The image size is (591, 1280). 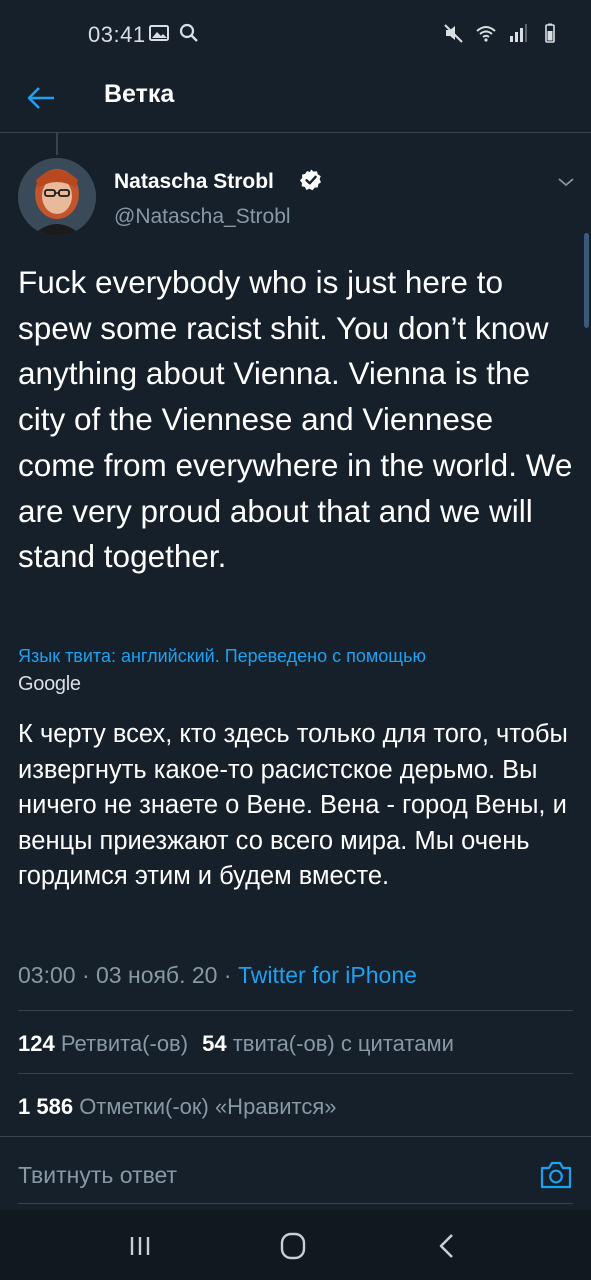 I want to click on reply-bar: Твитнуть ответ, so click(x=295, y=1172).